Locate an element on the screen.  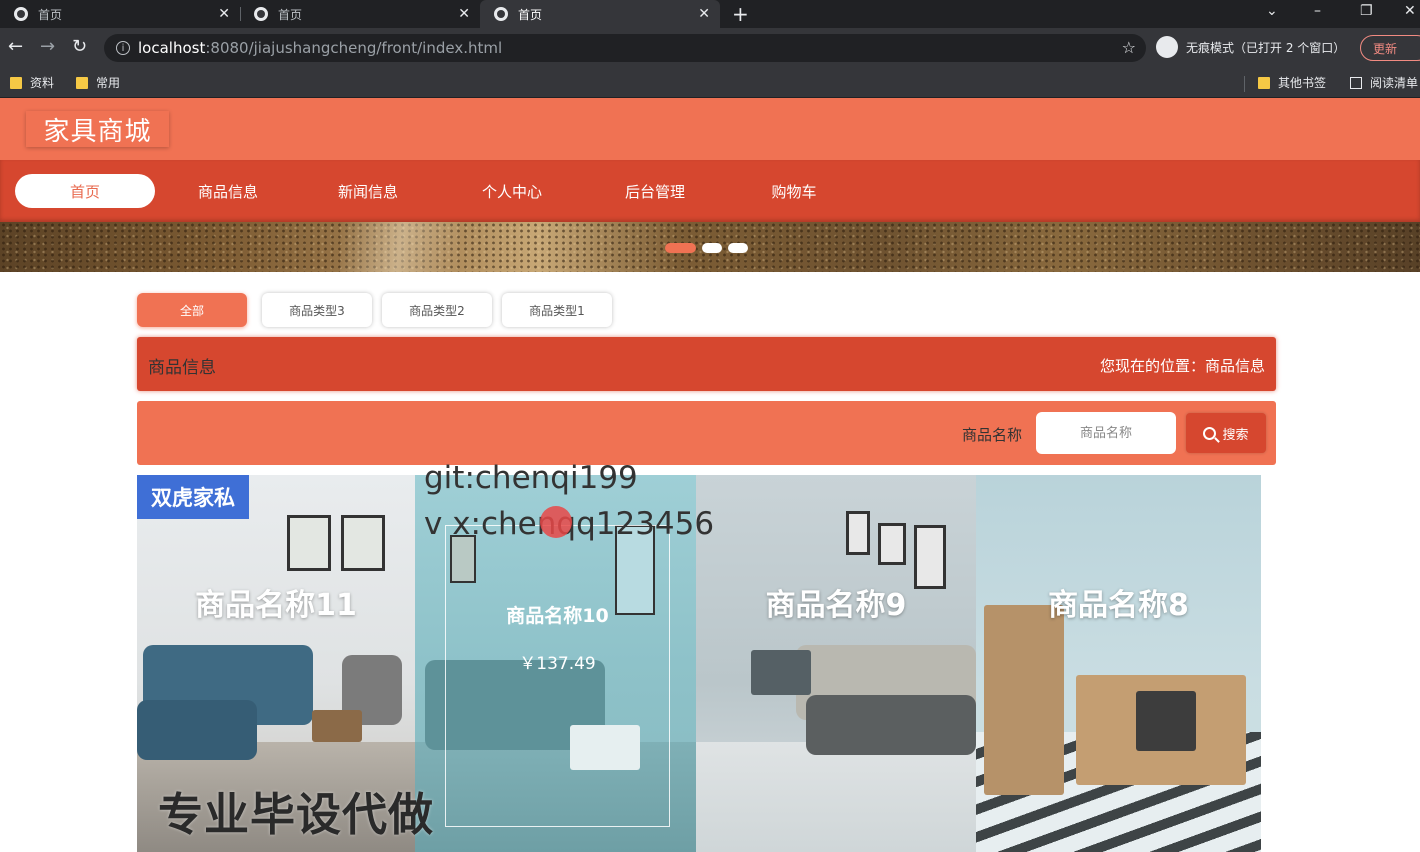
category-label: 商品类型2 is located at coordinates (437, 310).